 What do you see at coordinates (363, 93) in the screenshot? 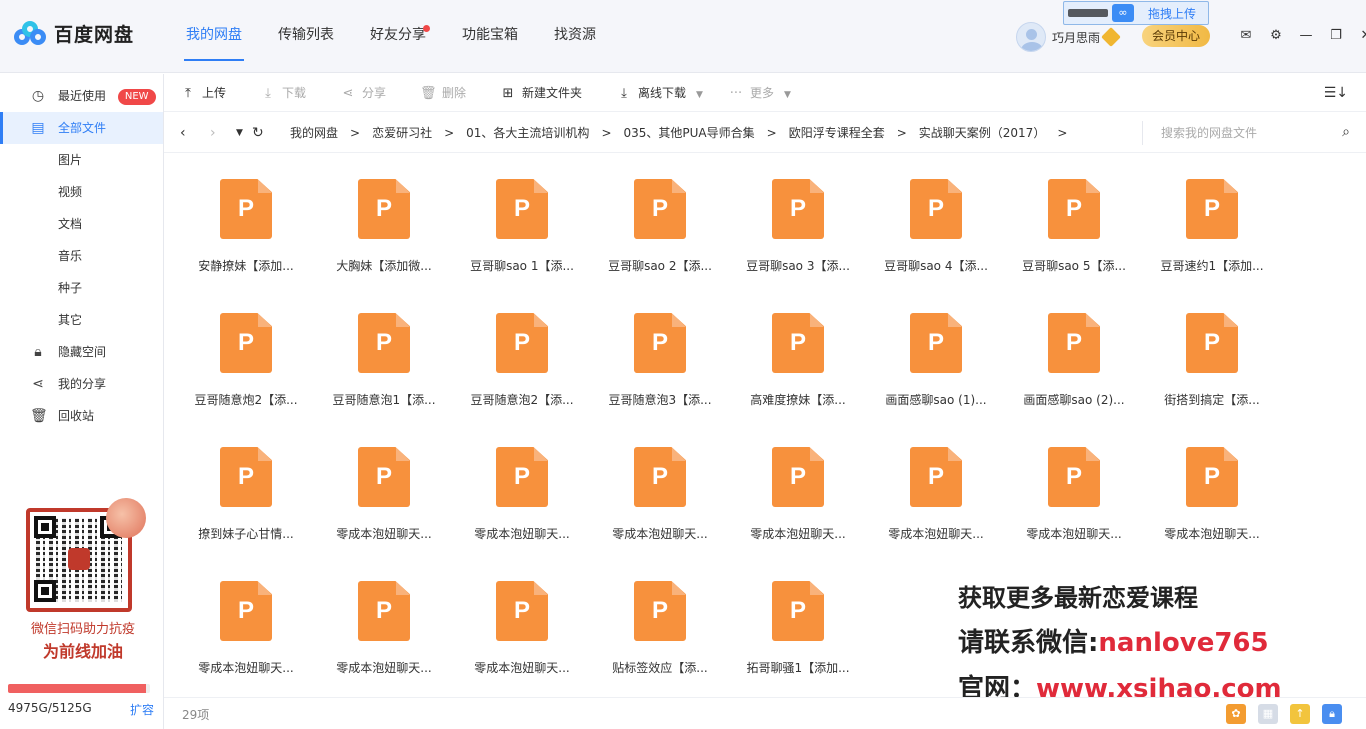
I see `share-button: ⋖ 分享` at bounding box center [363, 93].